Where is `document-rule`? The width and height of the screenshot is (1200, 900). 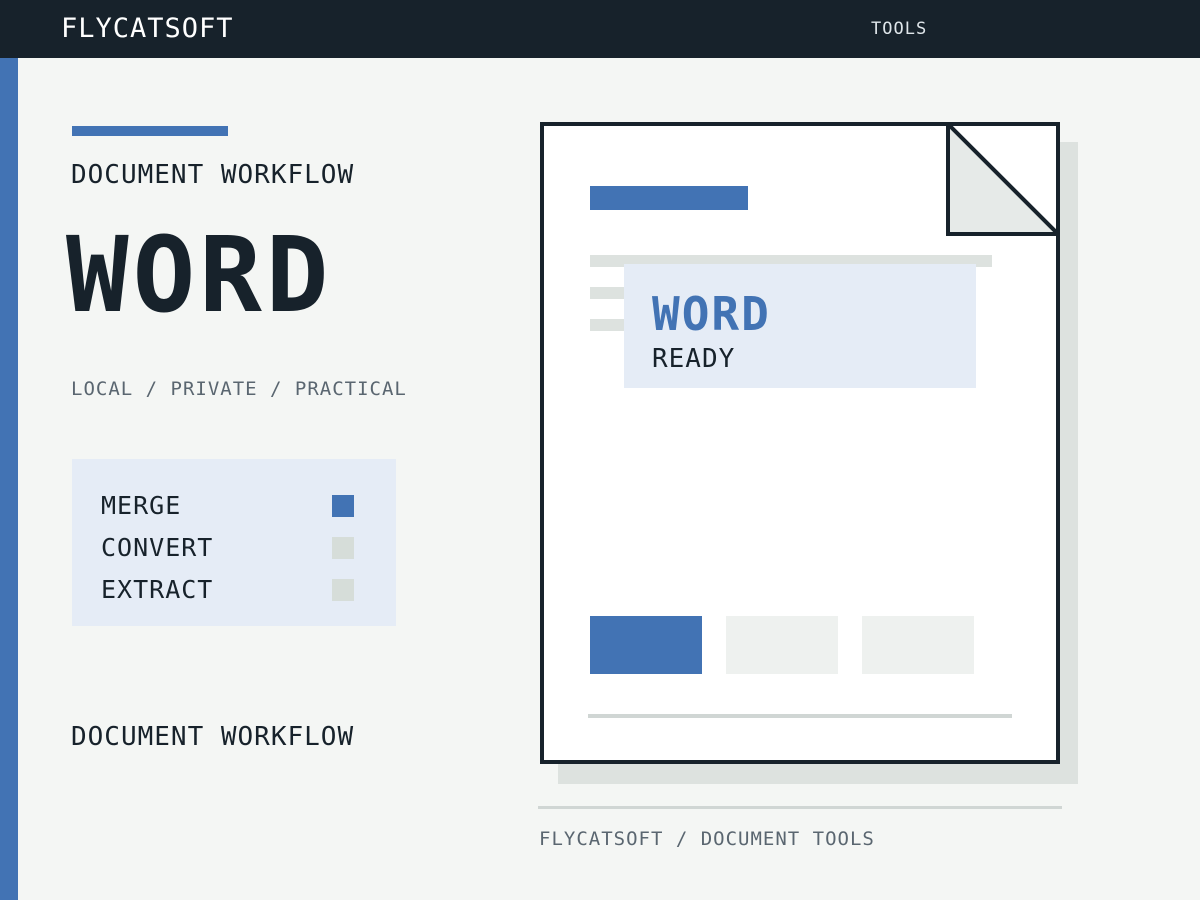 document-rule is located at coordinates (800, 716).